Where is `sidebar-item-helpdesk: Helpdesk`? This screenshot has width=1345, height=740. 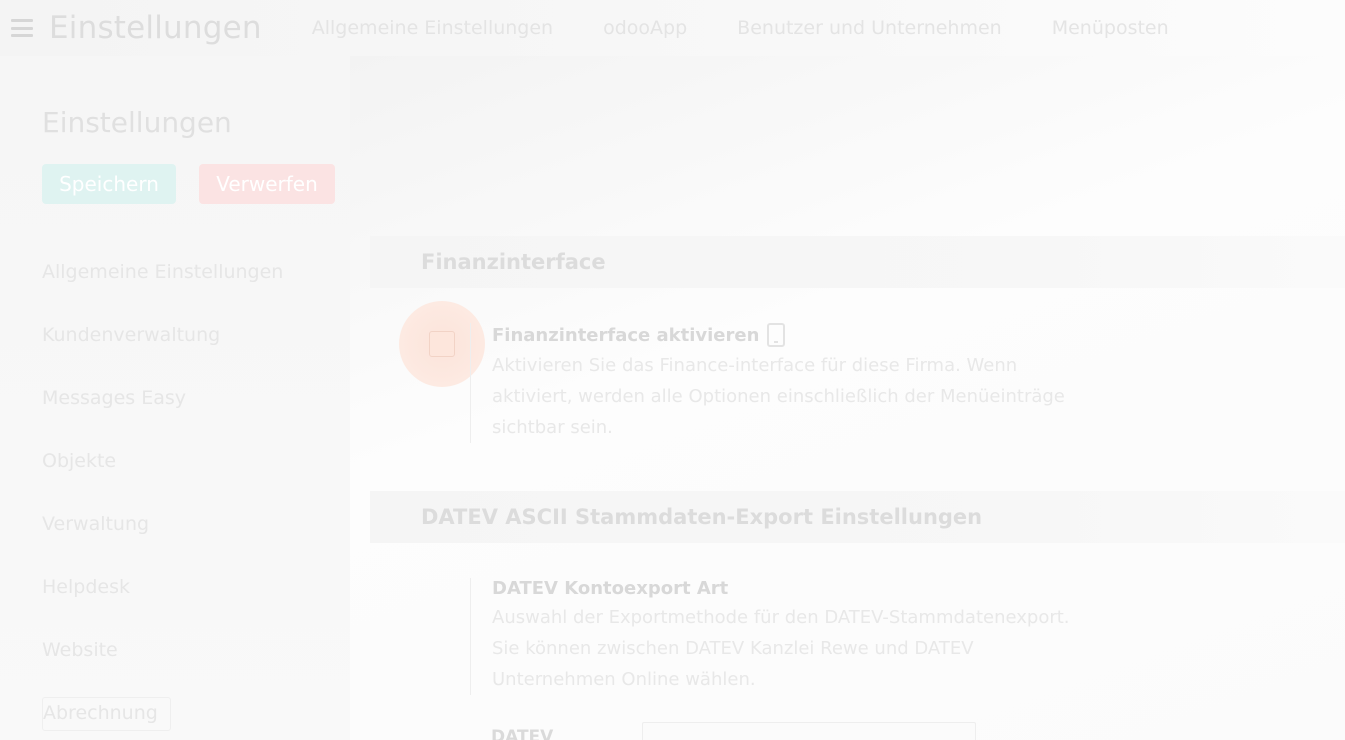
sidebar-item-helpdesk: Helpdesk is located at coordinates (162, 602).